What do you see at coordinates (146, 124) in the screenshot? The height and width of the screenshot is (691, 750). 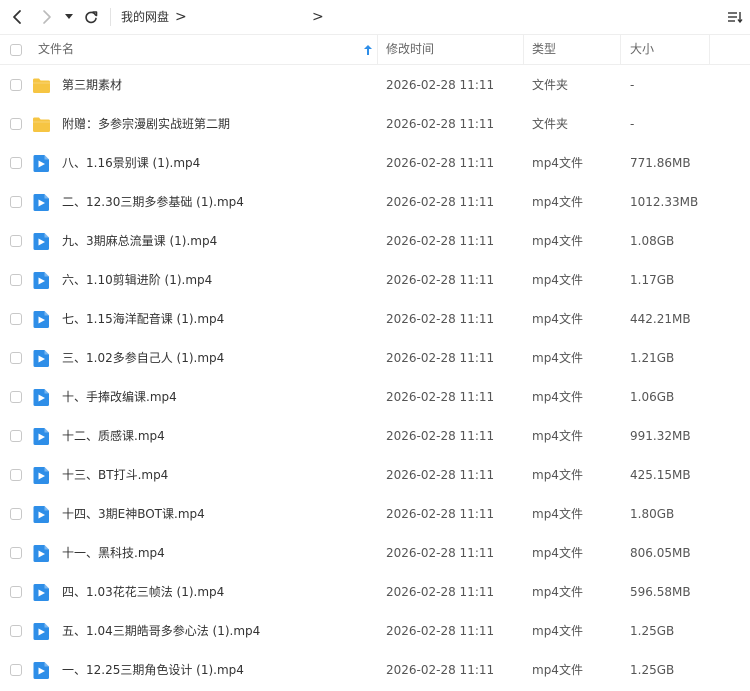 I see `file-name: 附赠：多参宗漫剧实战班第二期` at bounding box center [146, 124].